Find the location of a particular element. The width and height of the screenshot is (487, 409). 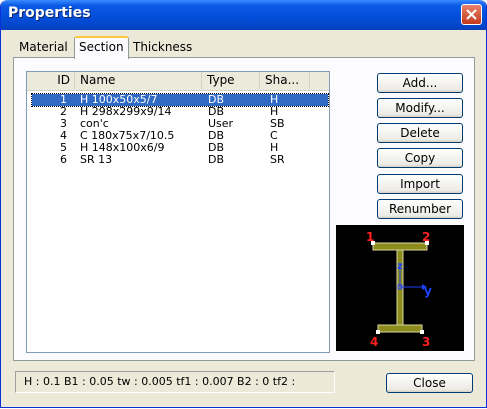

window-title: Properties is located at coordinates (49, 13).